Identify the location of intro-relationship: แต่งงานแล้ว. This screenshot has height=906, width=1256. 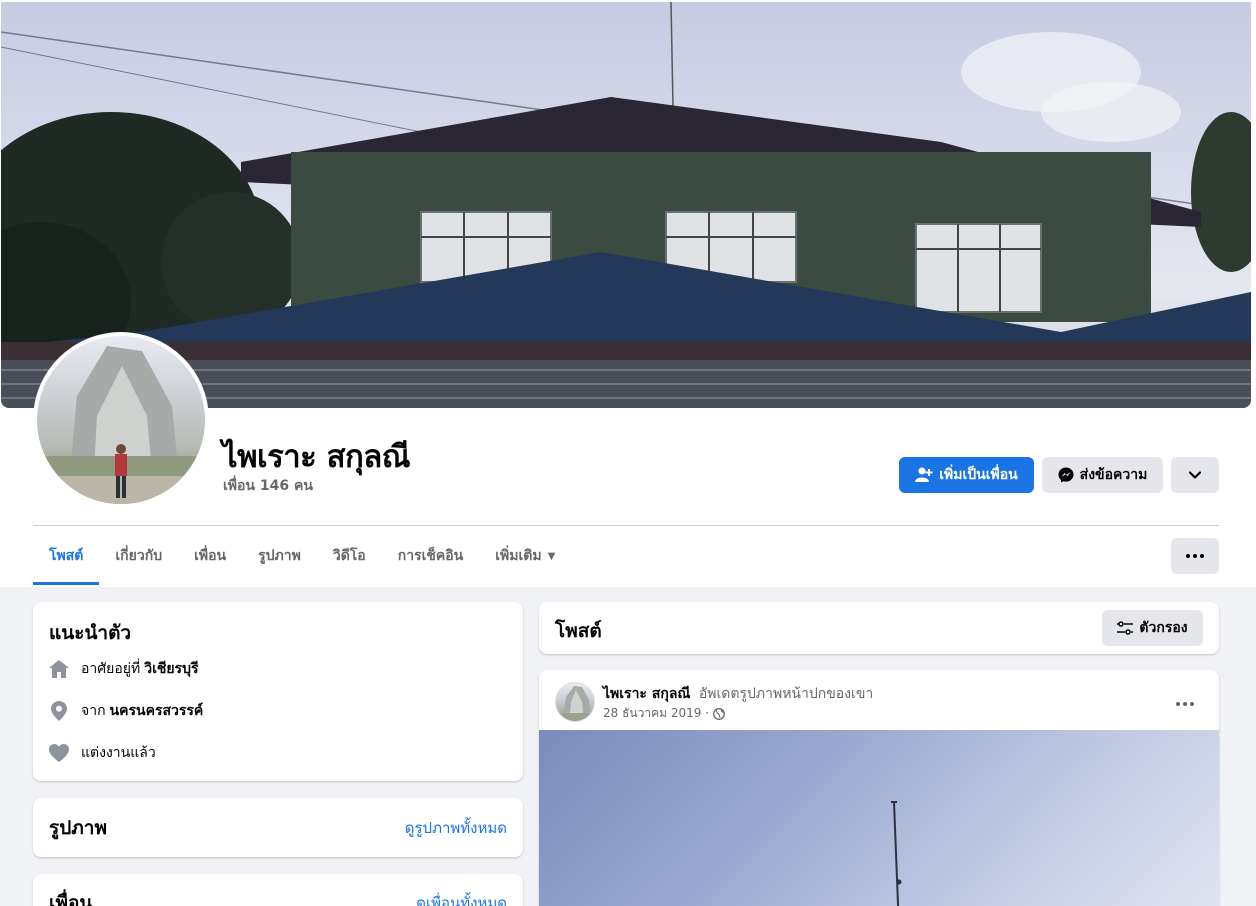
(102, 753).